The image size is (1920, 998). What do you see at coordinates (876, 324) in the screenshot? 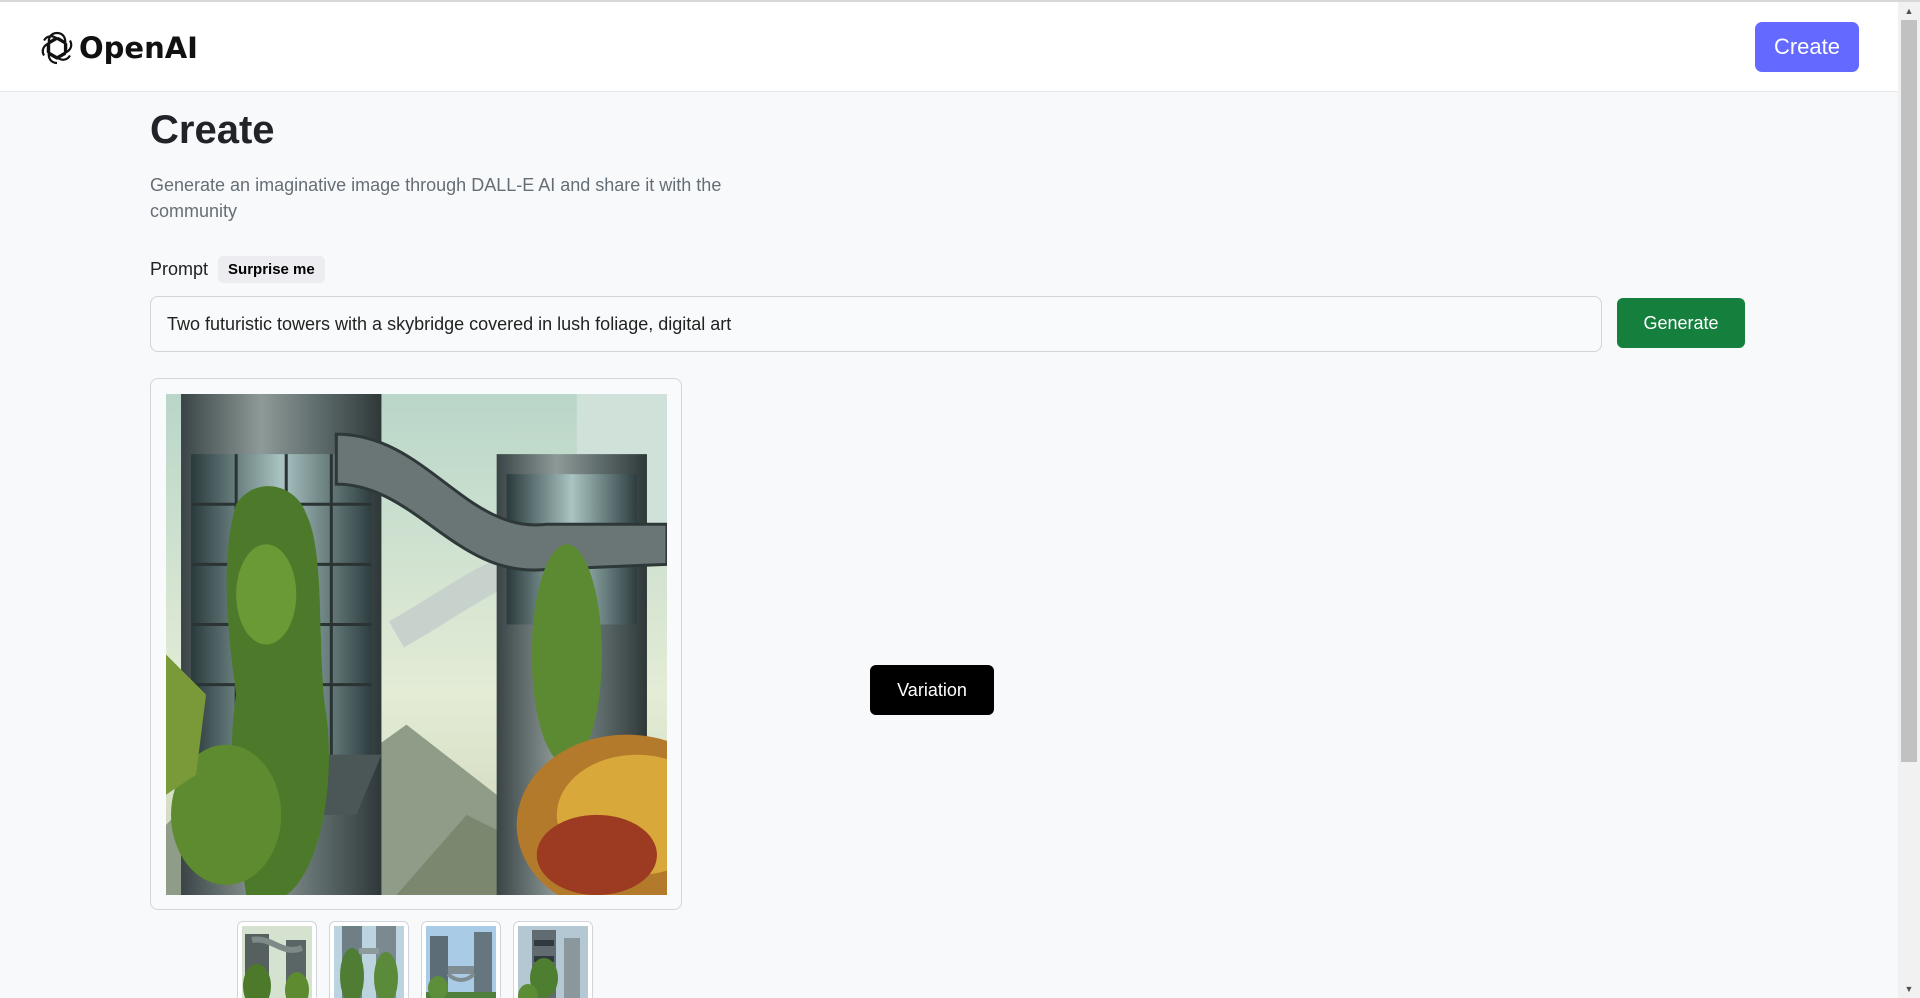
I see `prompt-input` at bounding box center [876, 324].